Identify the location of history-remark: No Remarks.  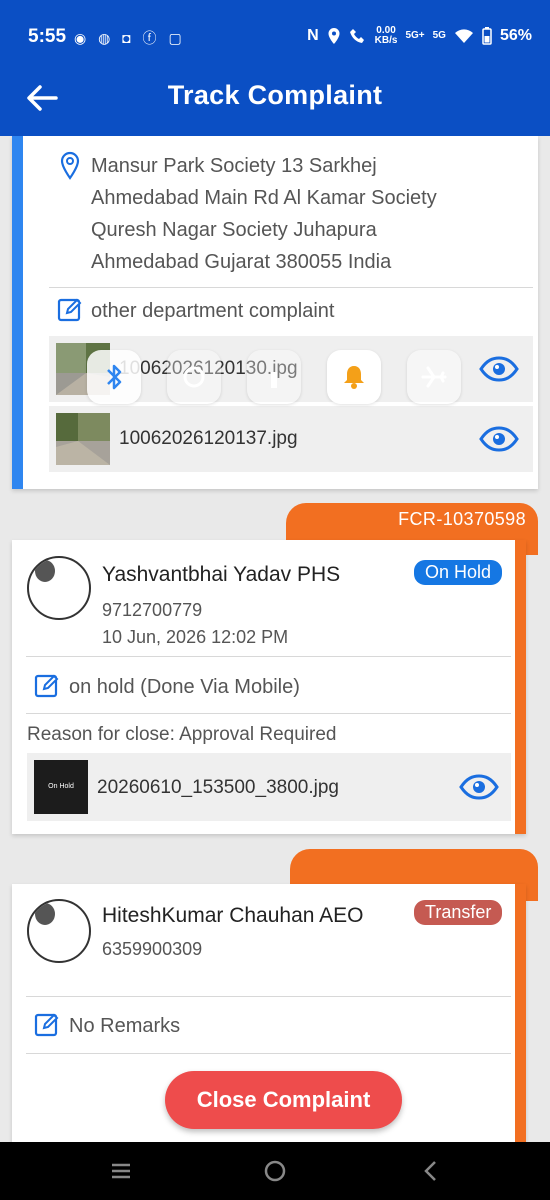
(125, 1026).